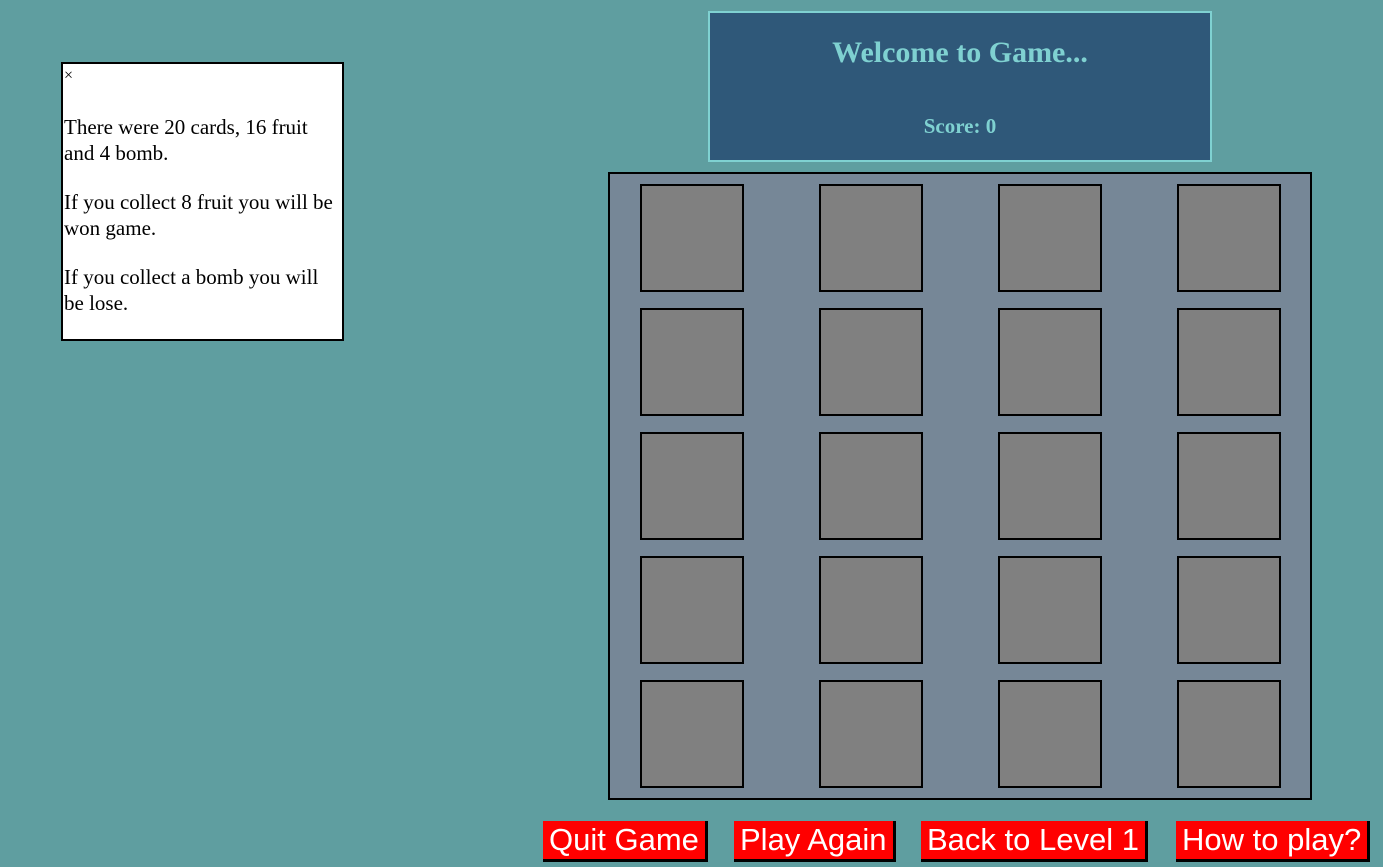 Image resolution: width=1383 pixels, height=867 pixels. I want to click on close-icon: ×, so click(68, 76).